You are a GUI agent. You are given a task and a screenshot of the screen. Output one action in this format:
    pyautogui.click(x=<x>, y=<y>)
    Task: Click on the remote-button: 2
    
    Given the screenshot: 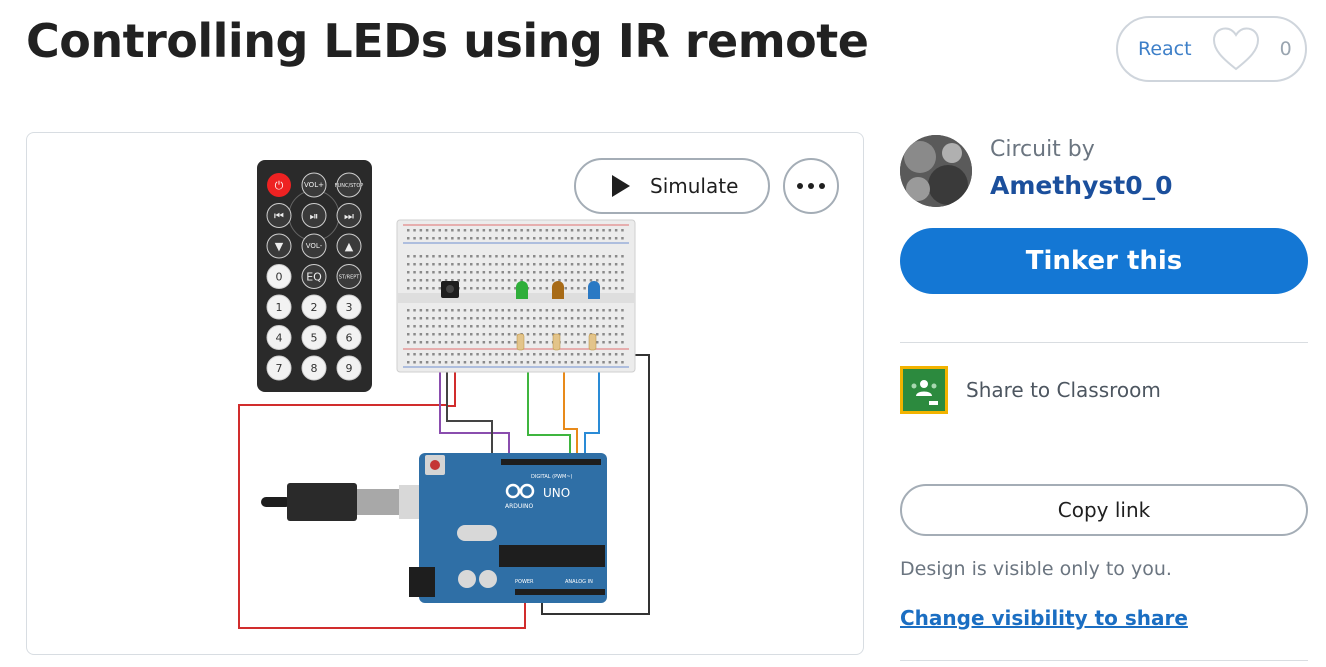 What is the action you would take?
    pyautogui.click(x=314, y=307)
    